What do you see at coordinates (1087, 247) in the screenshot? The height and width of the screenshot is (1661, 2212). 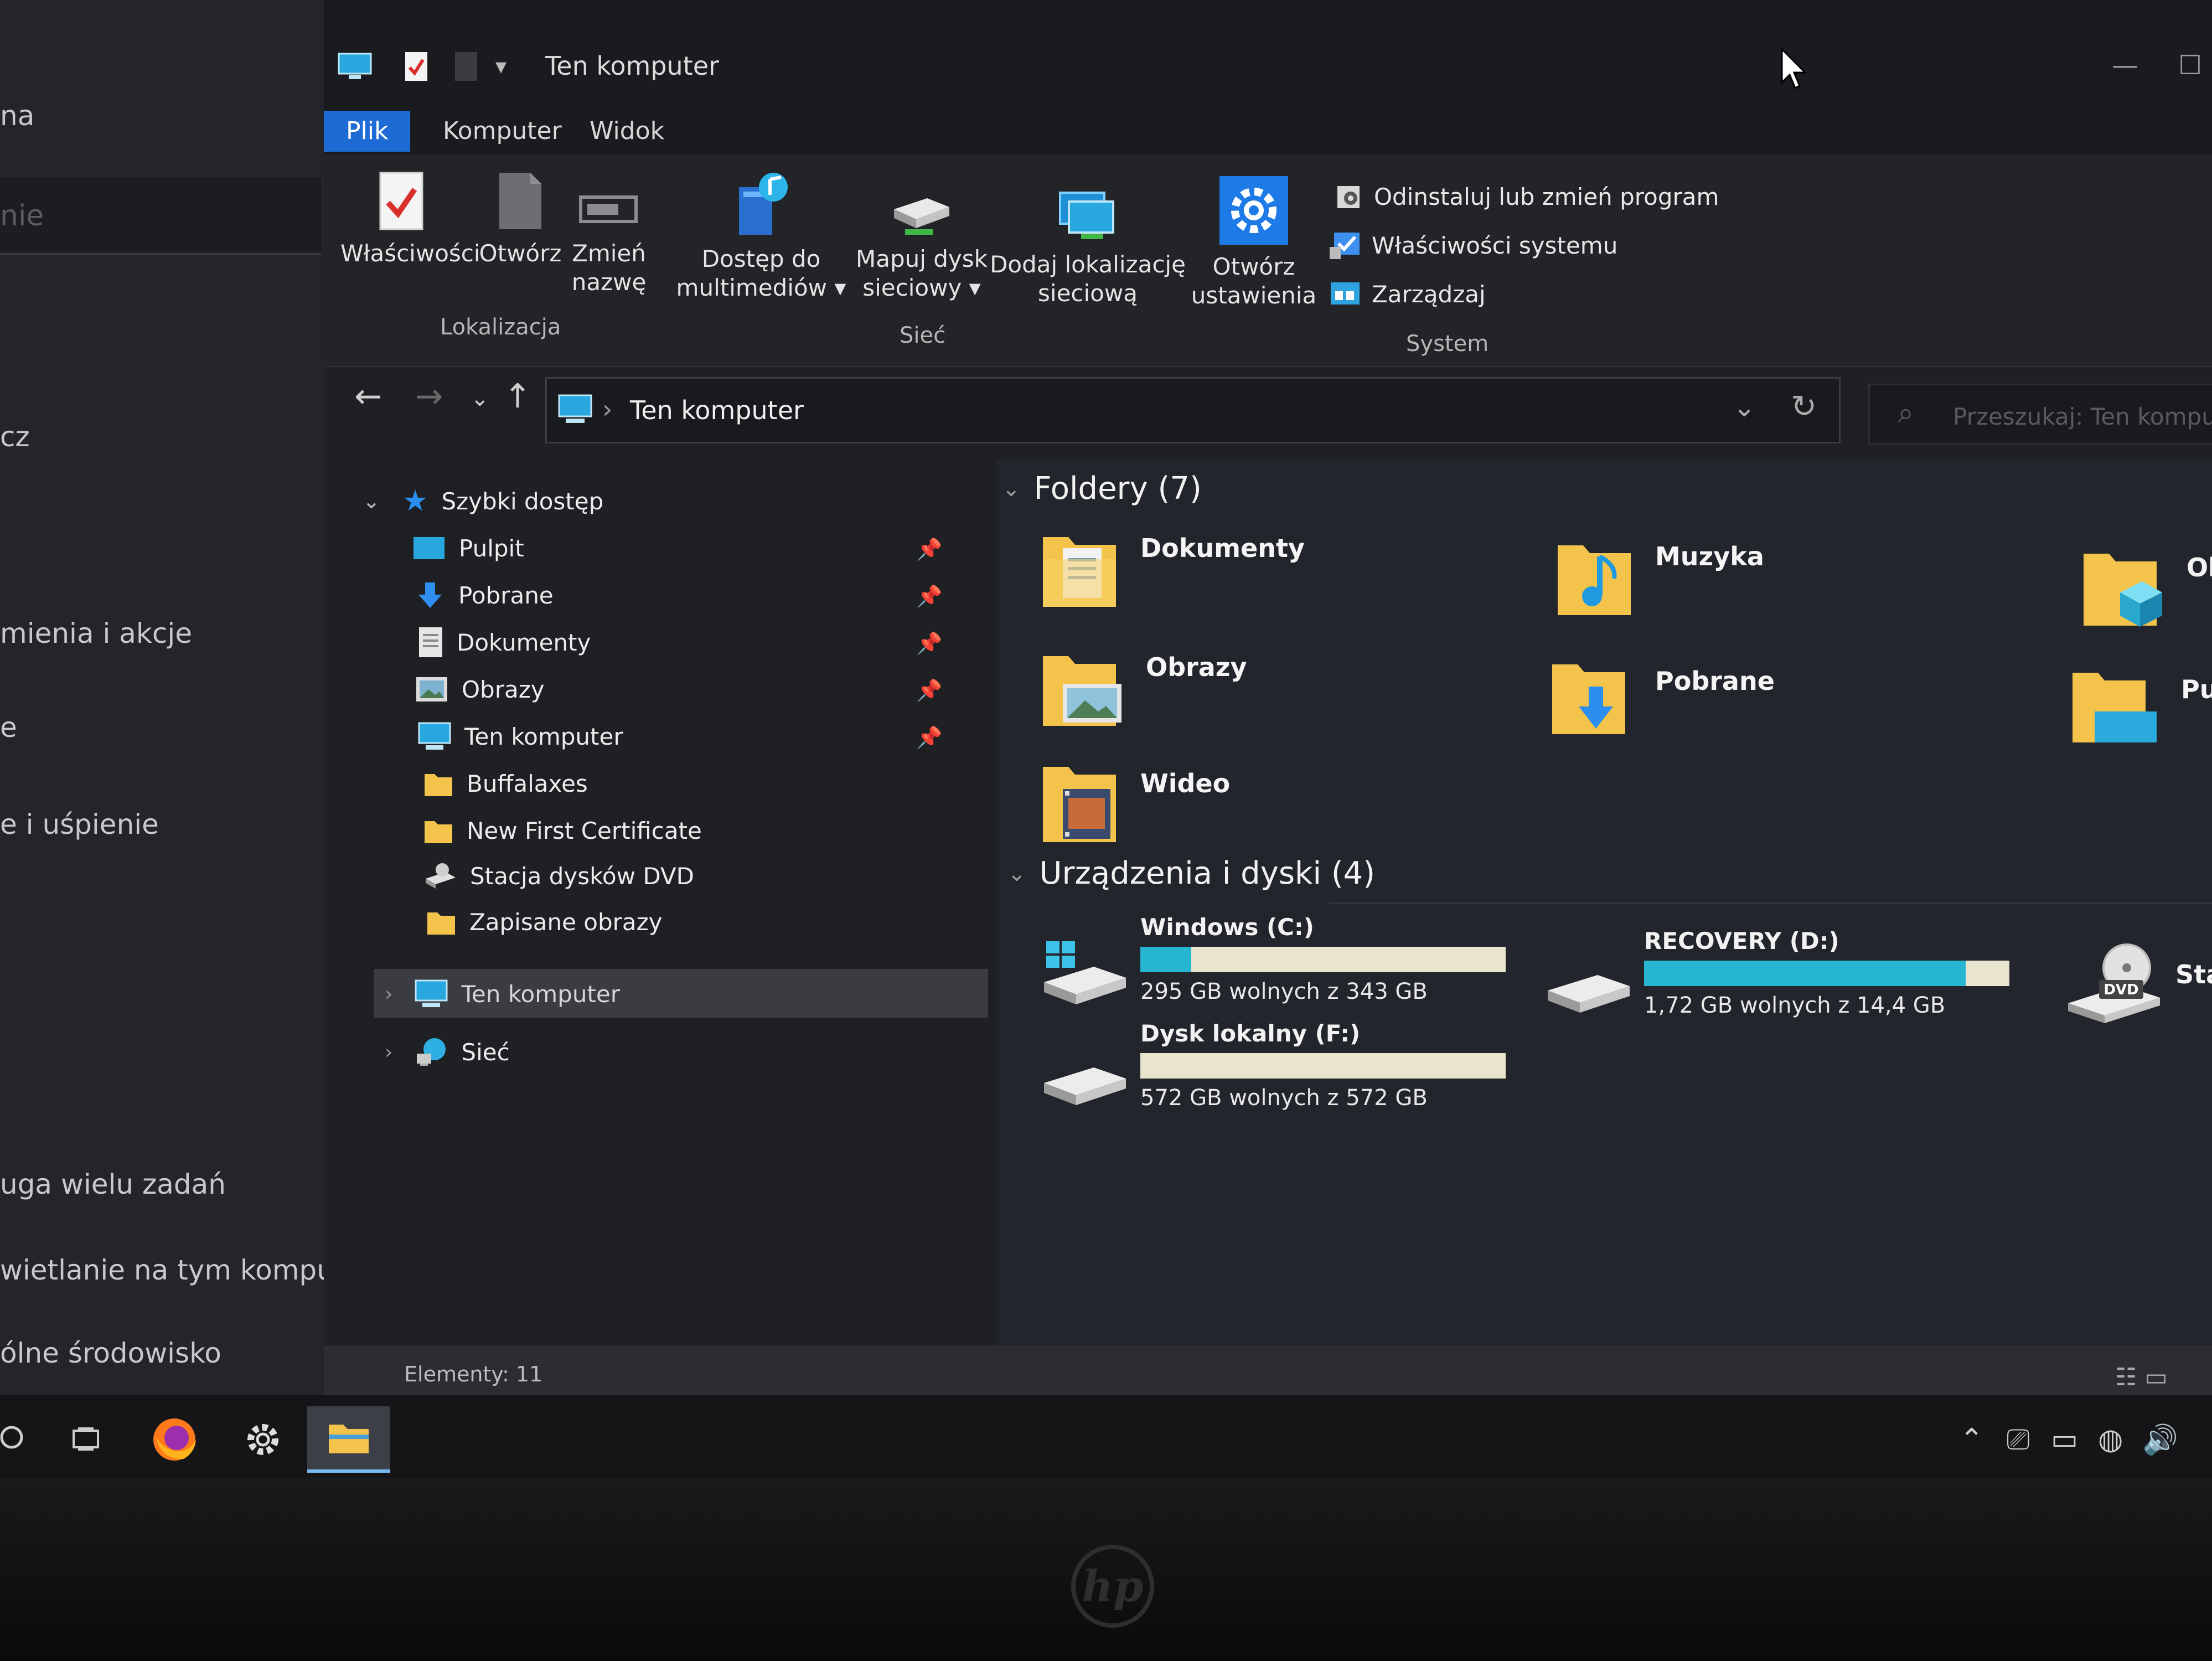 I see `add-network-location-button: Dodaj lokalizację sieciową` at bounding box center [1087, 247].